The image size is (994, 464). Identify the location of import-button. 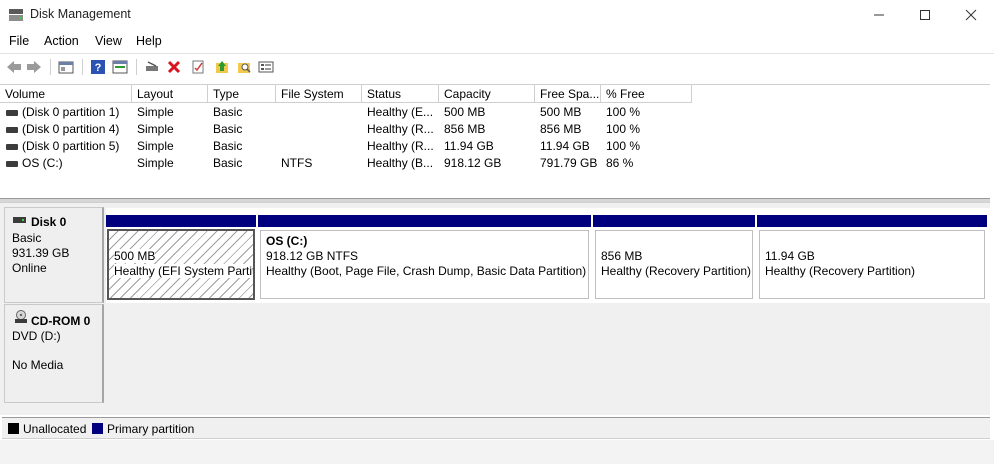
(222, 67).